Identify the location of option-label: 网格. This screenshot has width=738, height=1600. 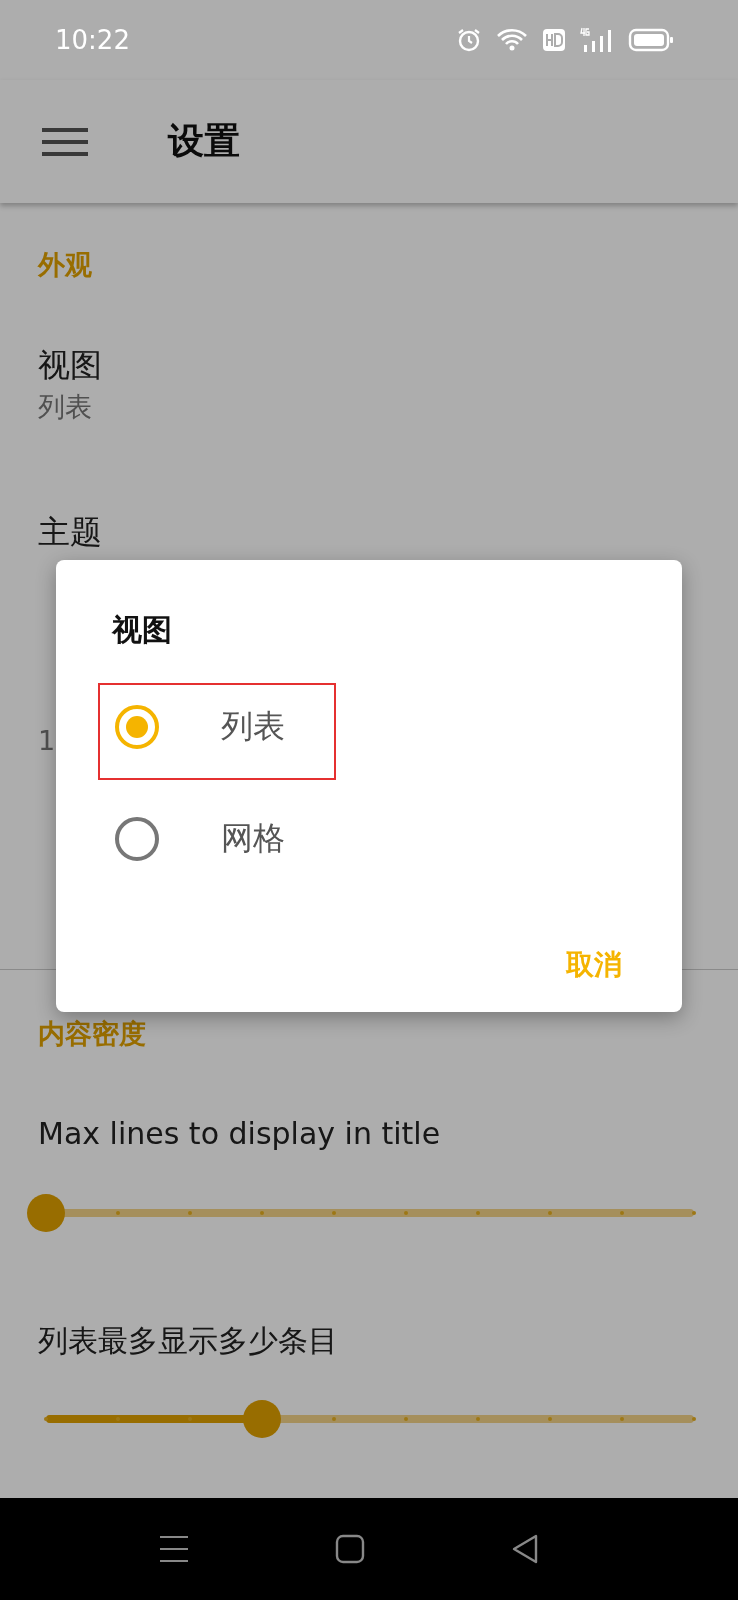
(253, 839).